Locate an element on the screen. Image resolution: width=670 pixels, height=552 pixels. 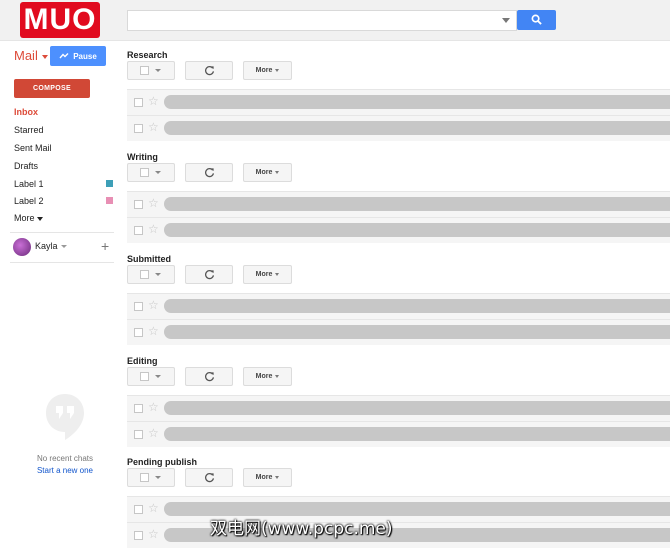
refresh-icon is located at coordinates (210, 71).